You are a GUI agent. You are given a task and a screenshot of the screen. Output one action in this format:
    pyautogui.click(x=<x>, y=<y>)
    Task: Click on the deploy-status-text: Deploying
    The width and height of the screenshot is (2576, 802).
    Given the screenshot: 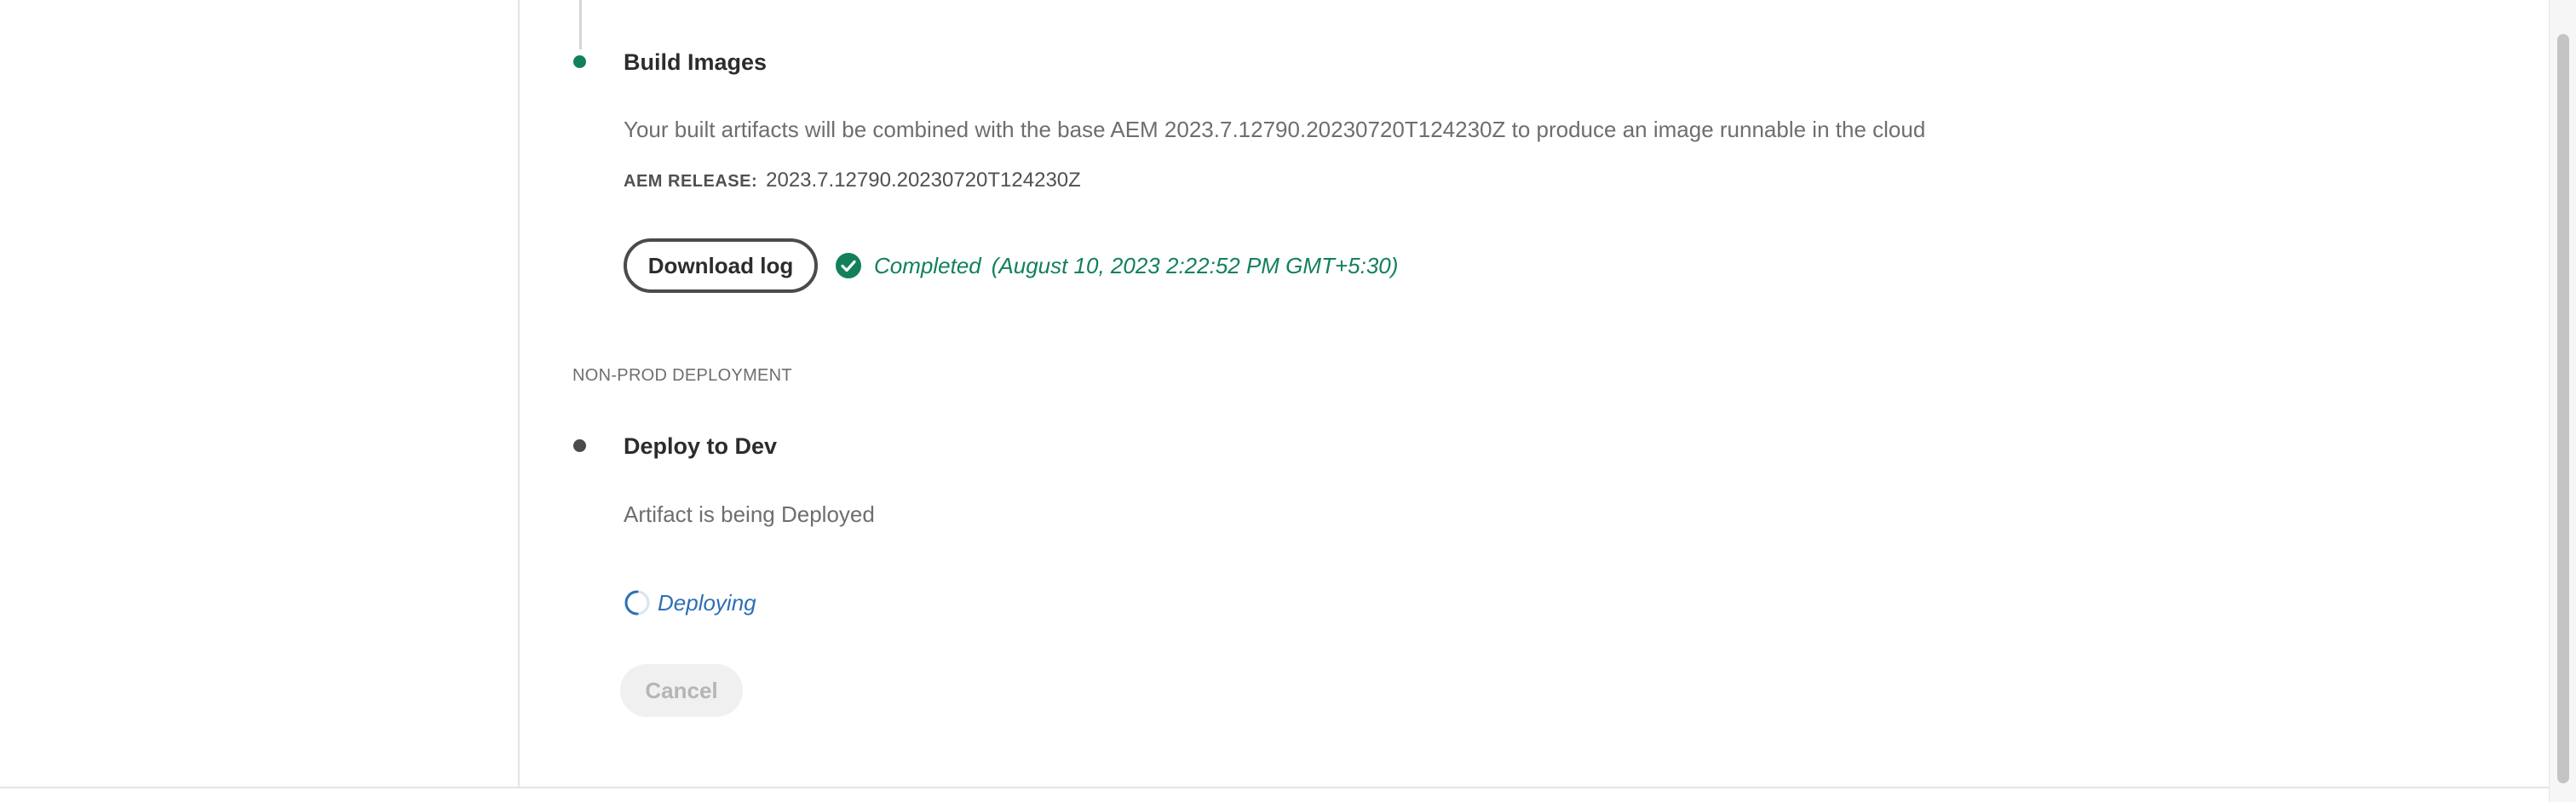 What is the action you would take?
    pyautogui.click(x=707, y=602)
    